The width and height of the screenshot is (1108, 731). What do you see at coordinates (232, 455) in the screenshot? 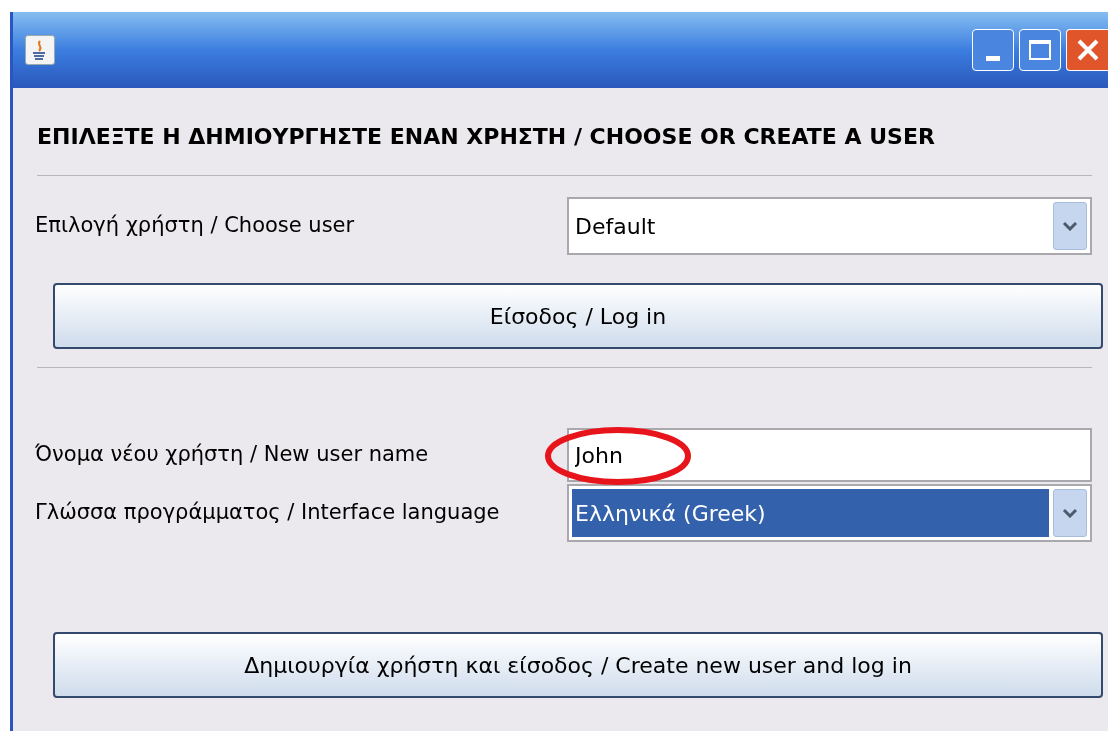
I see `field-label: Όνομα νέου χρήστη / New user name` at bounding box center [232, 455].